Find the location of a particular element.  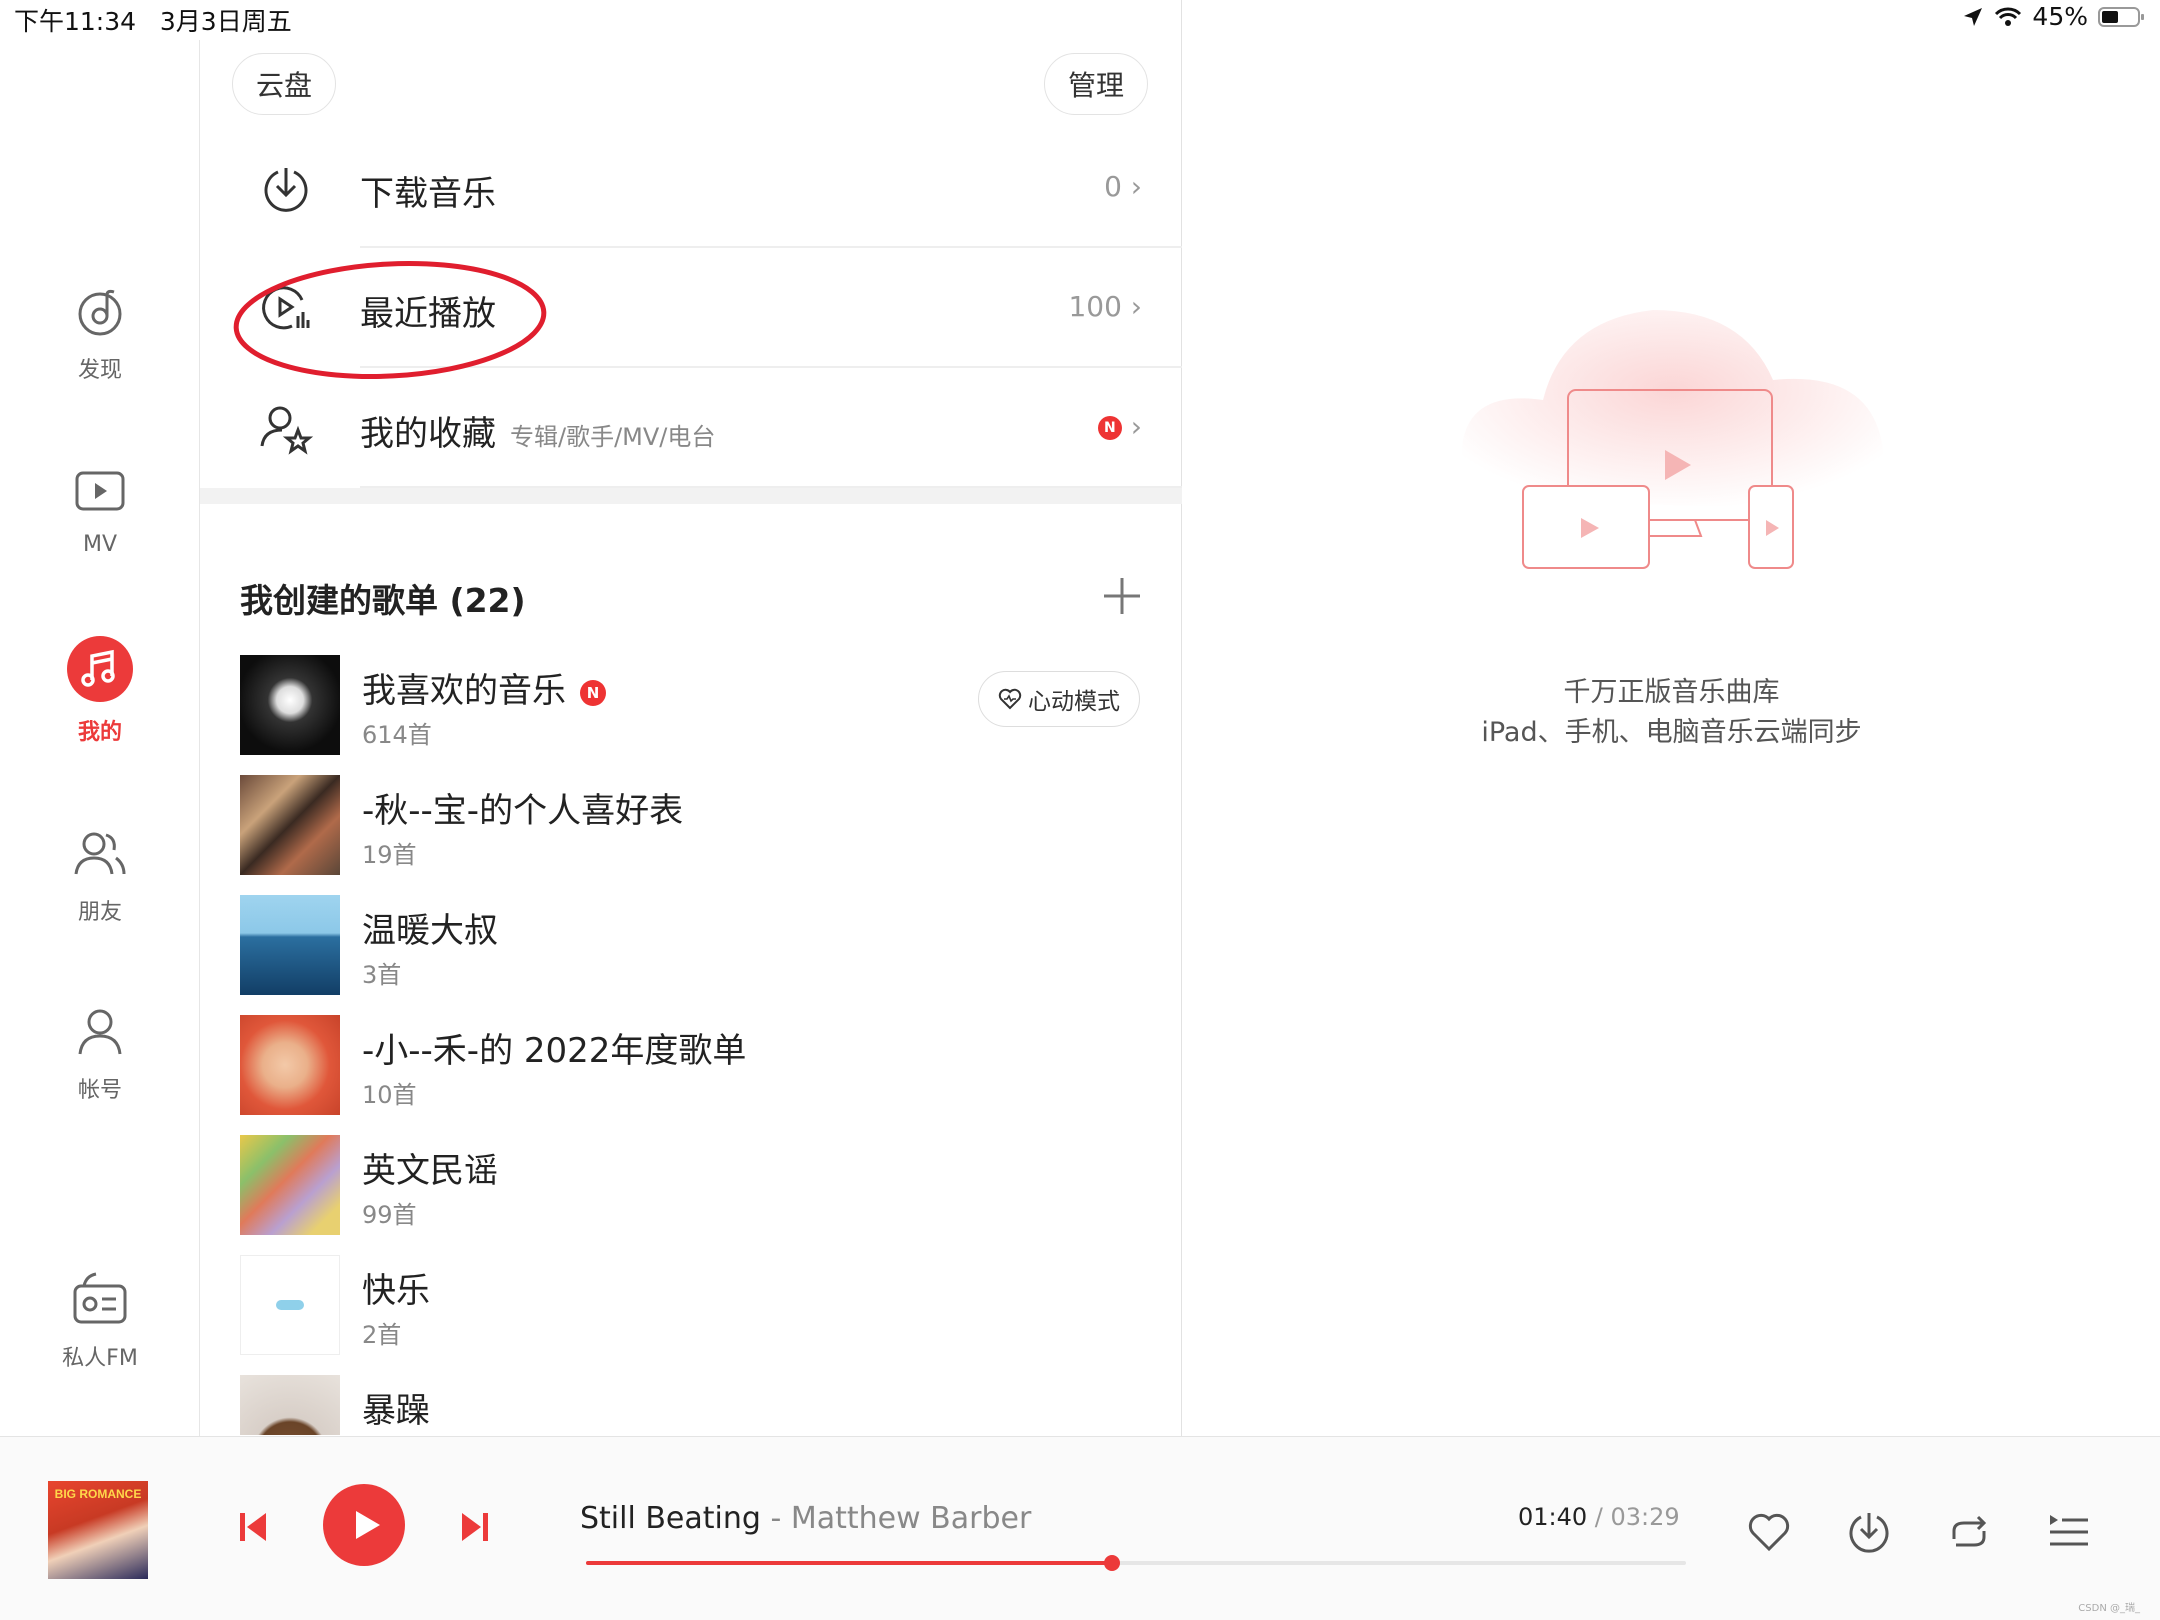

playlist-count: 2首 is located at coordinates (382, 1335).